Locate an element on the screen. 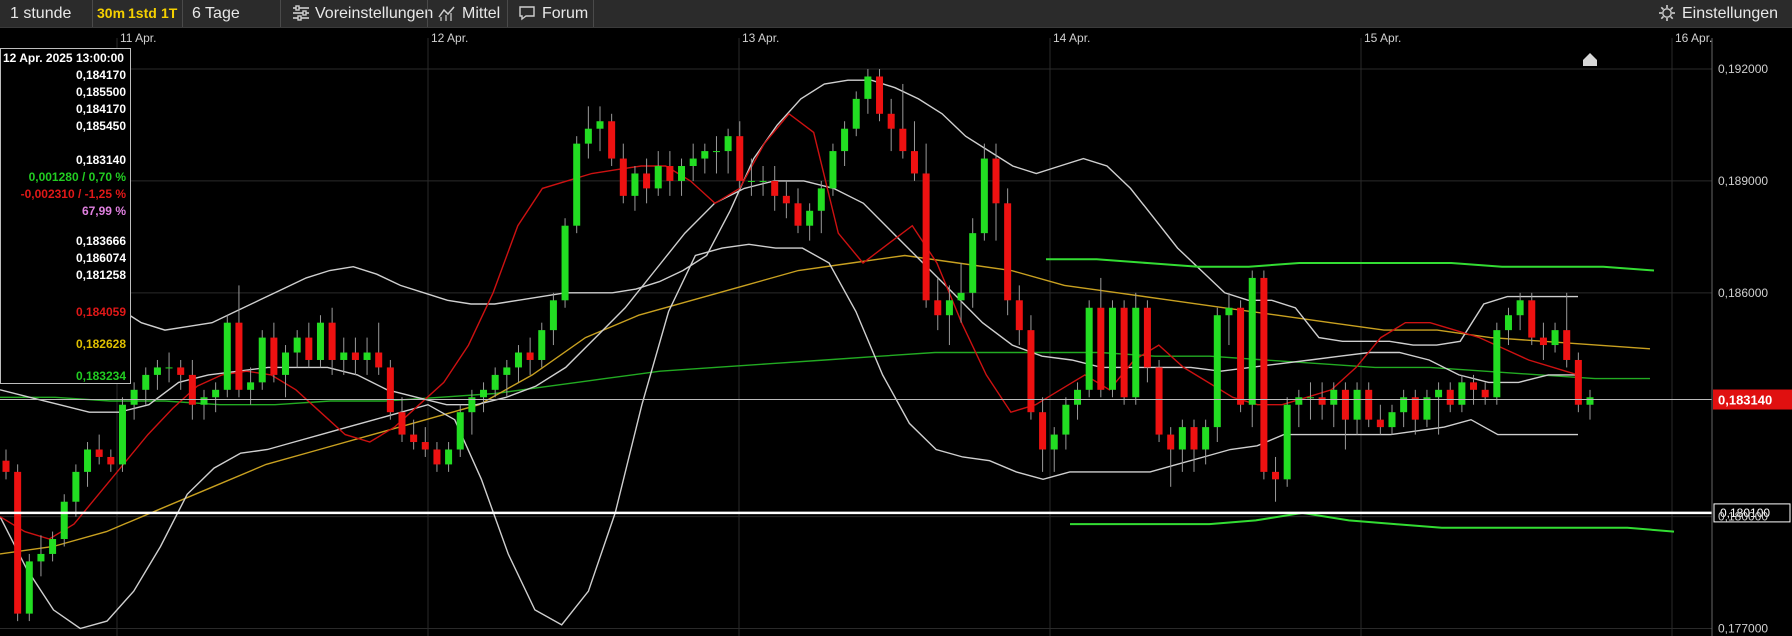 The height and width of the screenshot is (636, 1792). presets-button: Voreinstellungen is located at coordinates (360, 13).